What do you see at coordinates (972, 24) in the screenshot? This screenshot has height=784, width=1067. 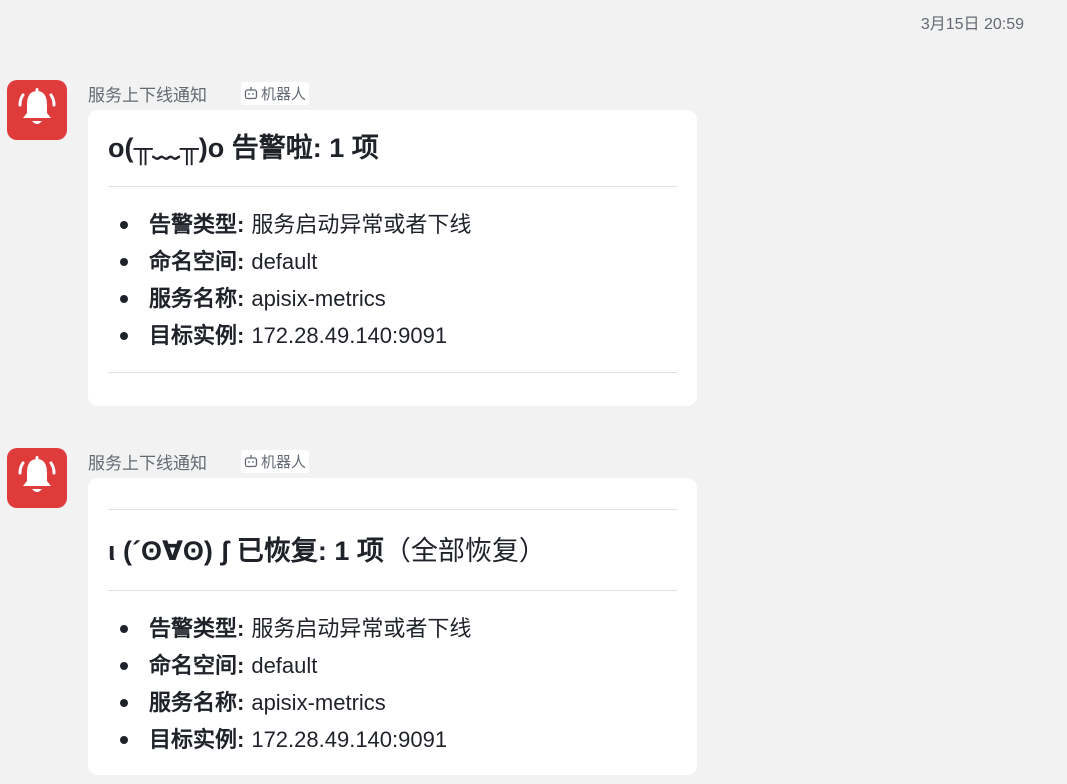 I see `message-timestamp: 3月15日 20:59` at bounding box center [972, 24].